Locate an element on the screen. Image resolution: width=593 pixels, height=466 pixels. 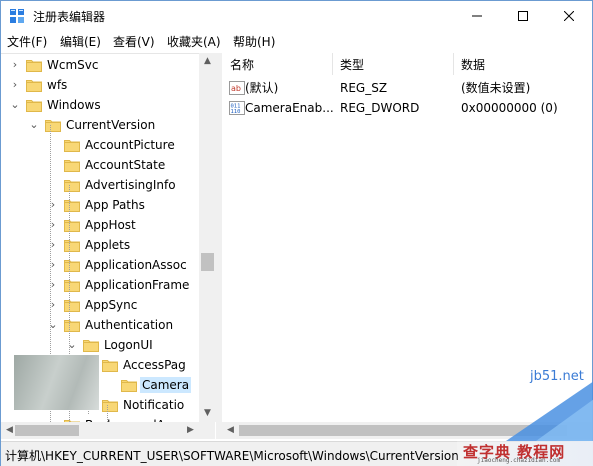
value-row: ab (默认) REG_SZ (数值未设置) is located at coordinates (407, 88).